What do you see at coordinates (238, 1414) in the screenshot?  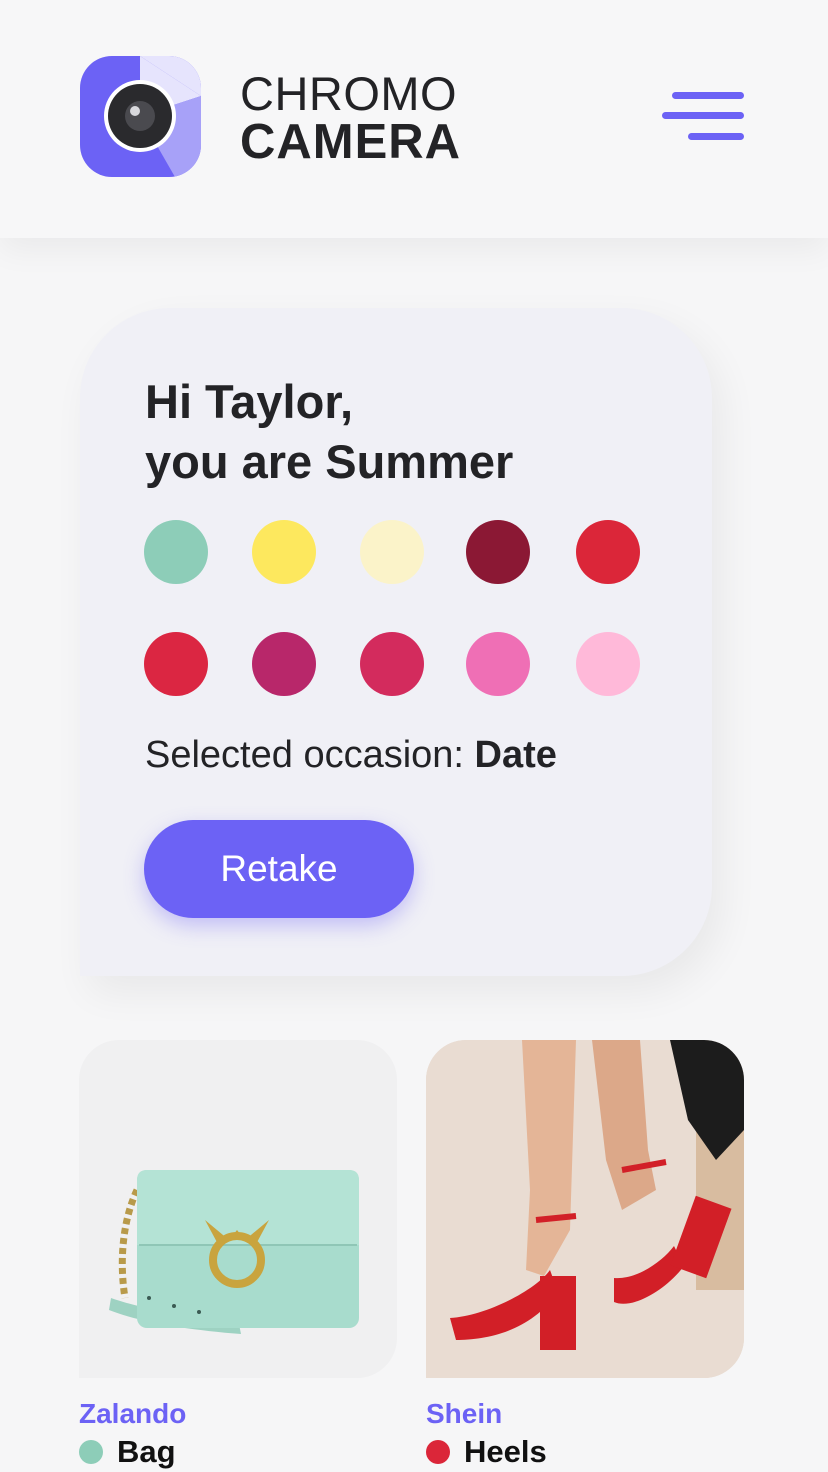 I see `product-brand: Zalando` at bounding box center [238, 1414].